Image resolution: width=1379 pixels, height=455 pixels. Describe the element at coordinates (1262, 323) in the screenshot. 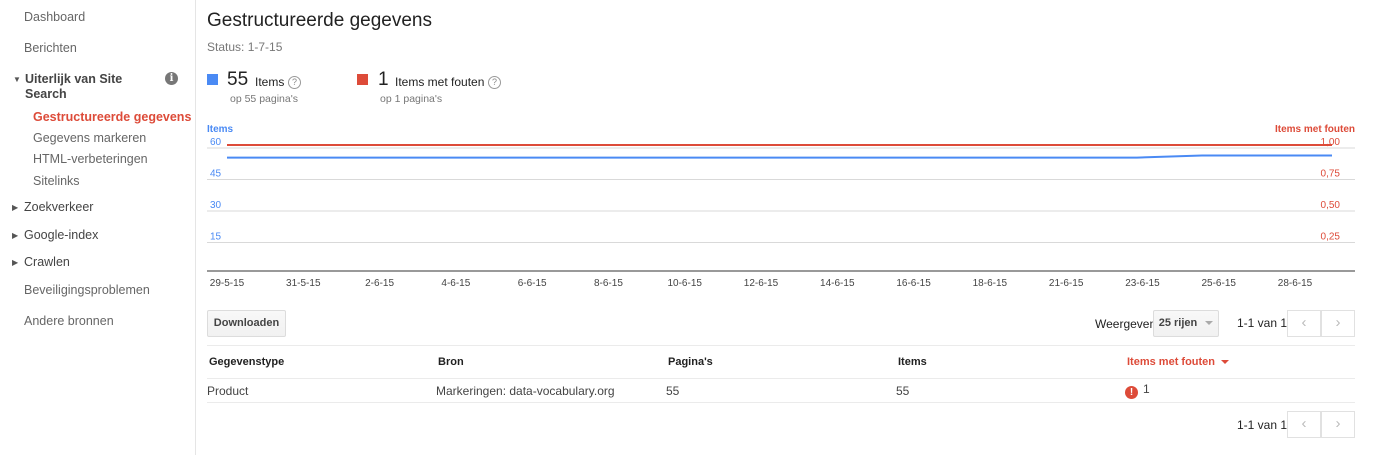

I see `pagination-range: 1-1 van 1` at that location.